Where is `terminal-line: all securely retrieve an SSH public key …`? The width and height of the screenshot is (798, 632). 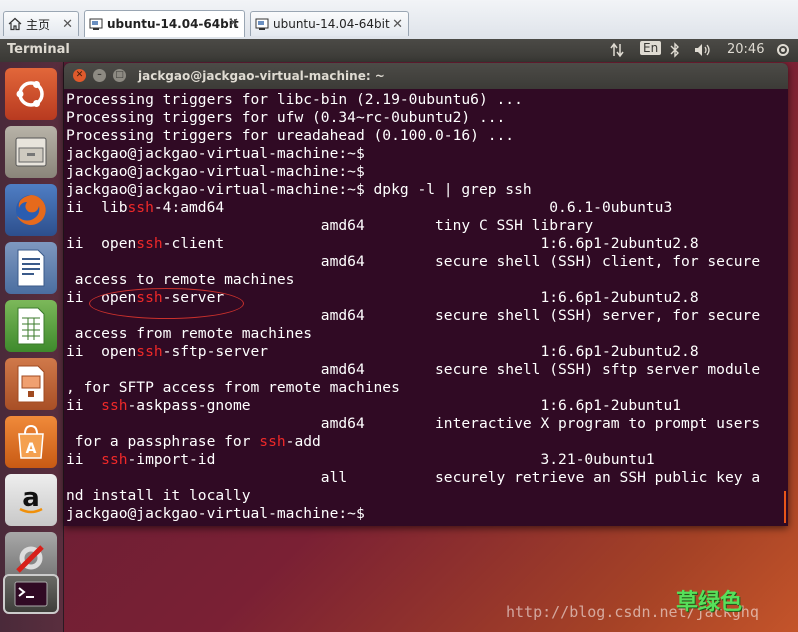
terminal-line: all securely retrieve an SSH public key … is located at coordinates (426, 478).